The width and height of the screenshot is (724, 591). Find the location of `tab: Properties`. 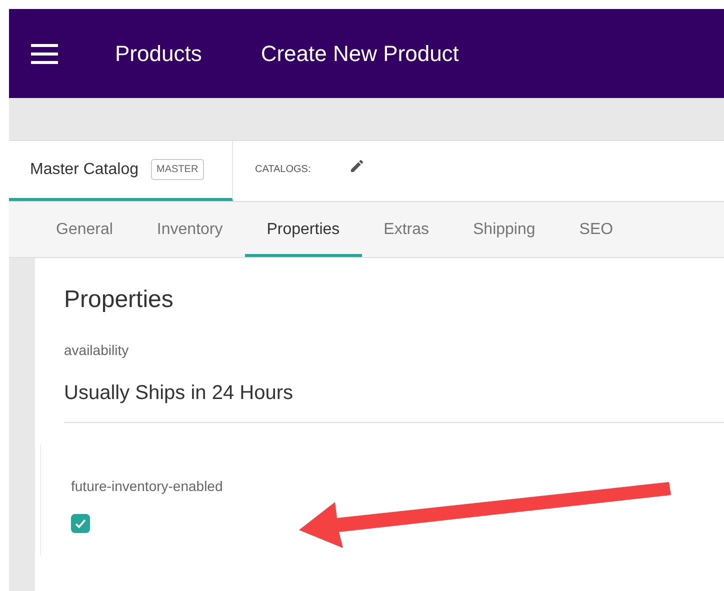

tab: Properties is located at coordinates (303, 229).